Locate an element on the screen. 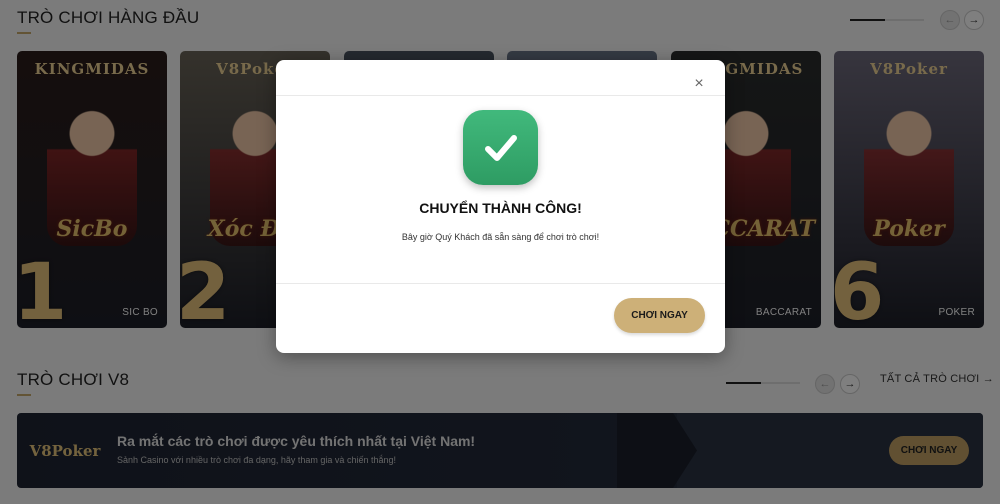 The image size is (1000, 504). dialog-title: CHUYỂN THÀNH CÔNG! is located at coordinates (500, 208).